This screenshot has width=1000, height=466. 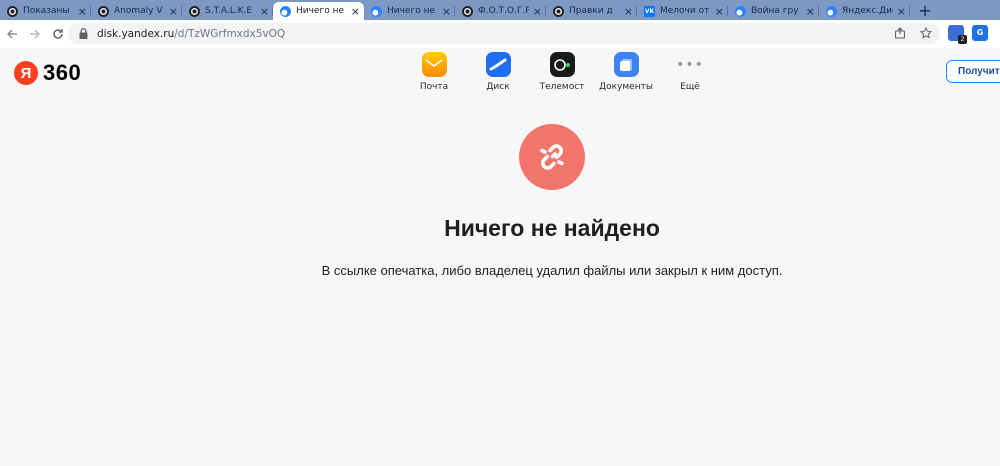 What do you see at coordinates (503, 11) in the screenshot?
I see `tab-title: Ф.О.Т.О.Г.Р` at bounding box center [503, 11].